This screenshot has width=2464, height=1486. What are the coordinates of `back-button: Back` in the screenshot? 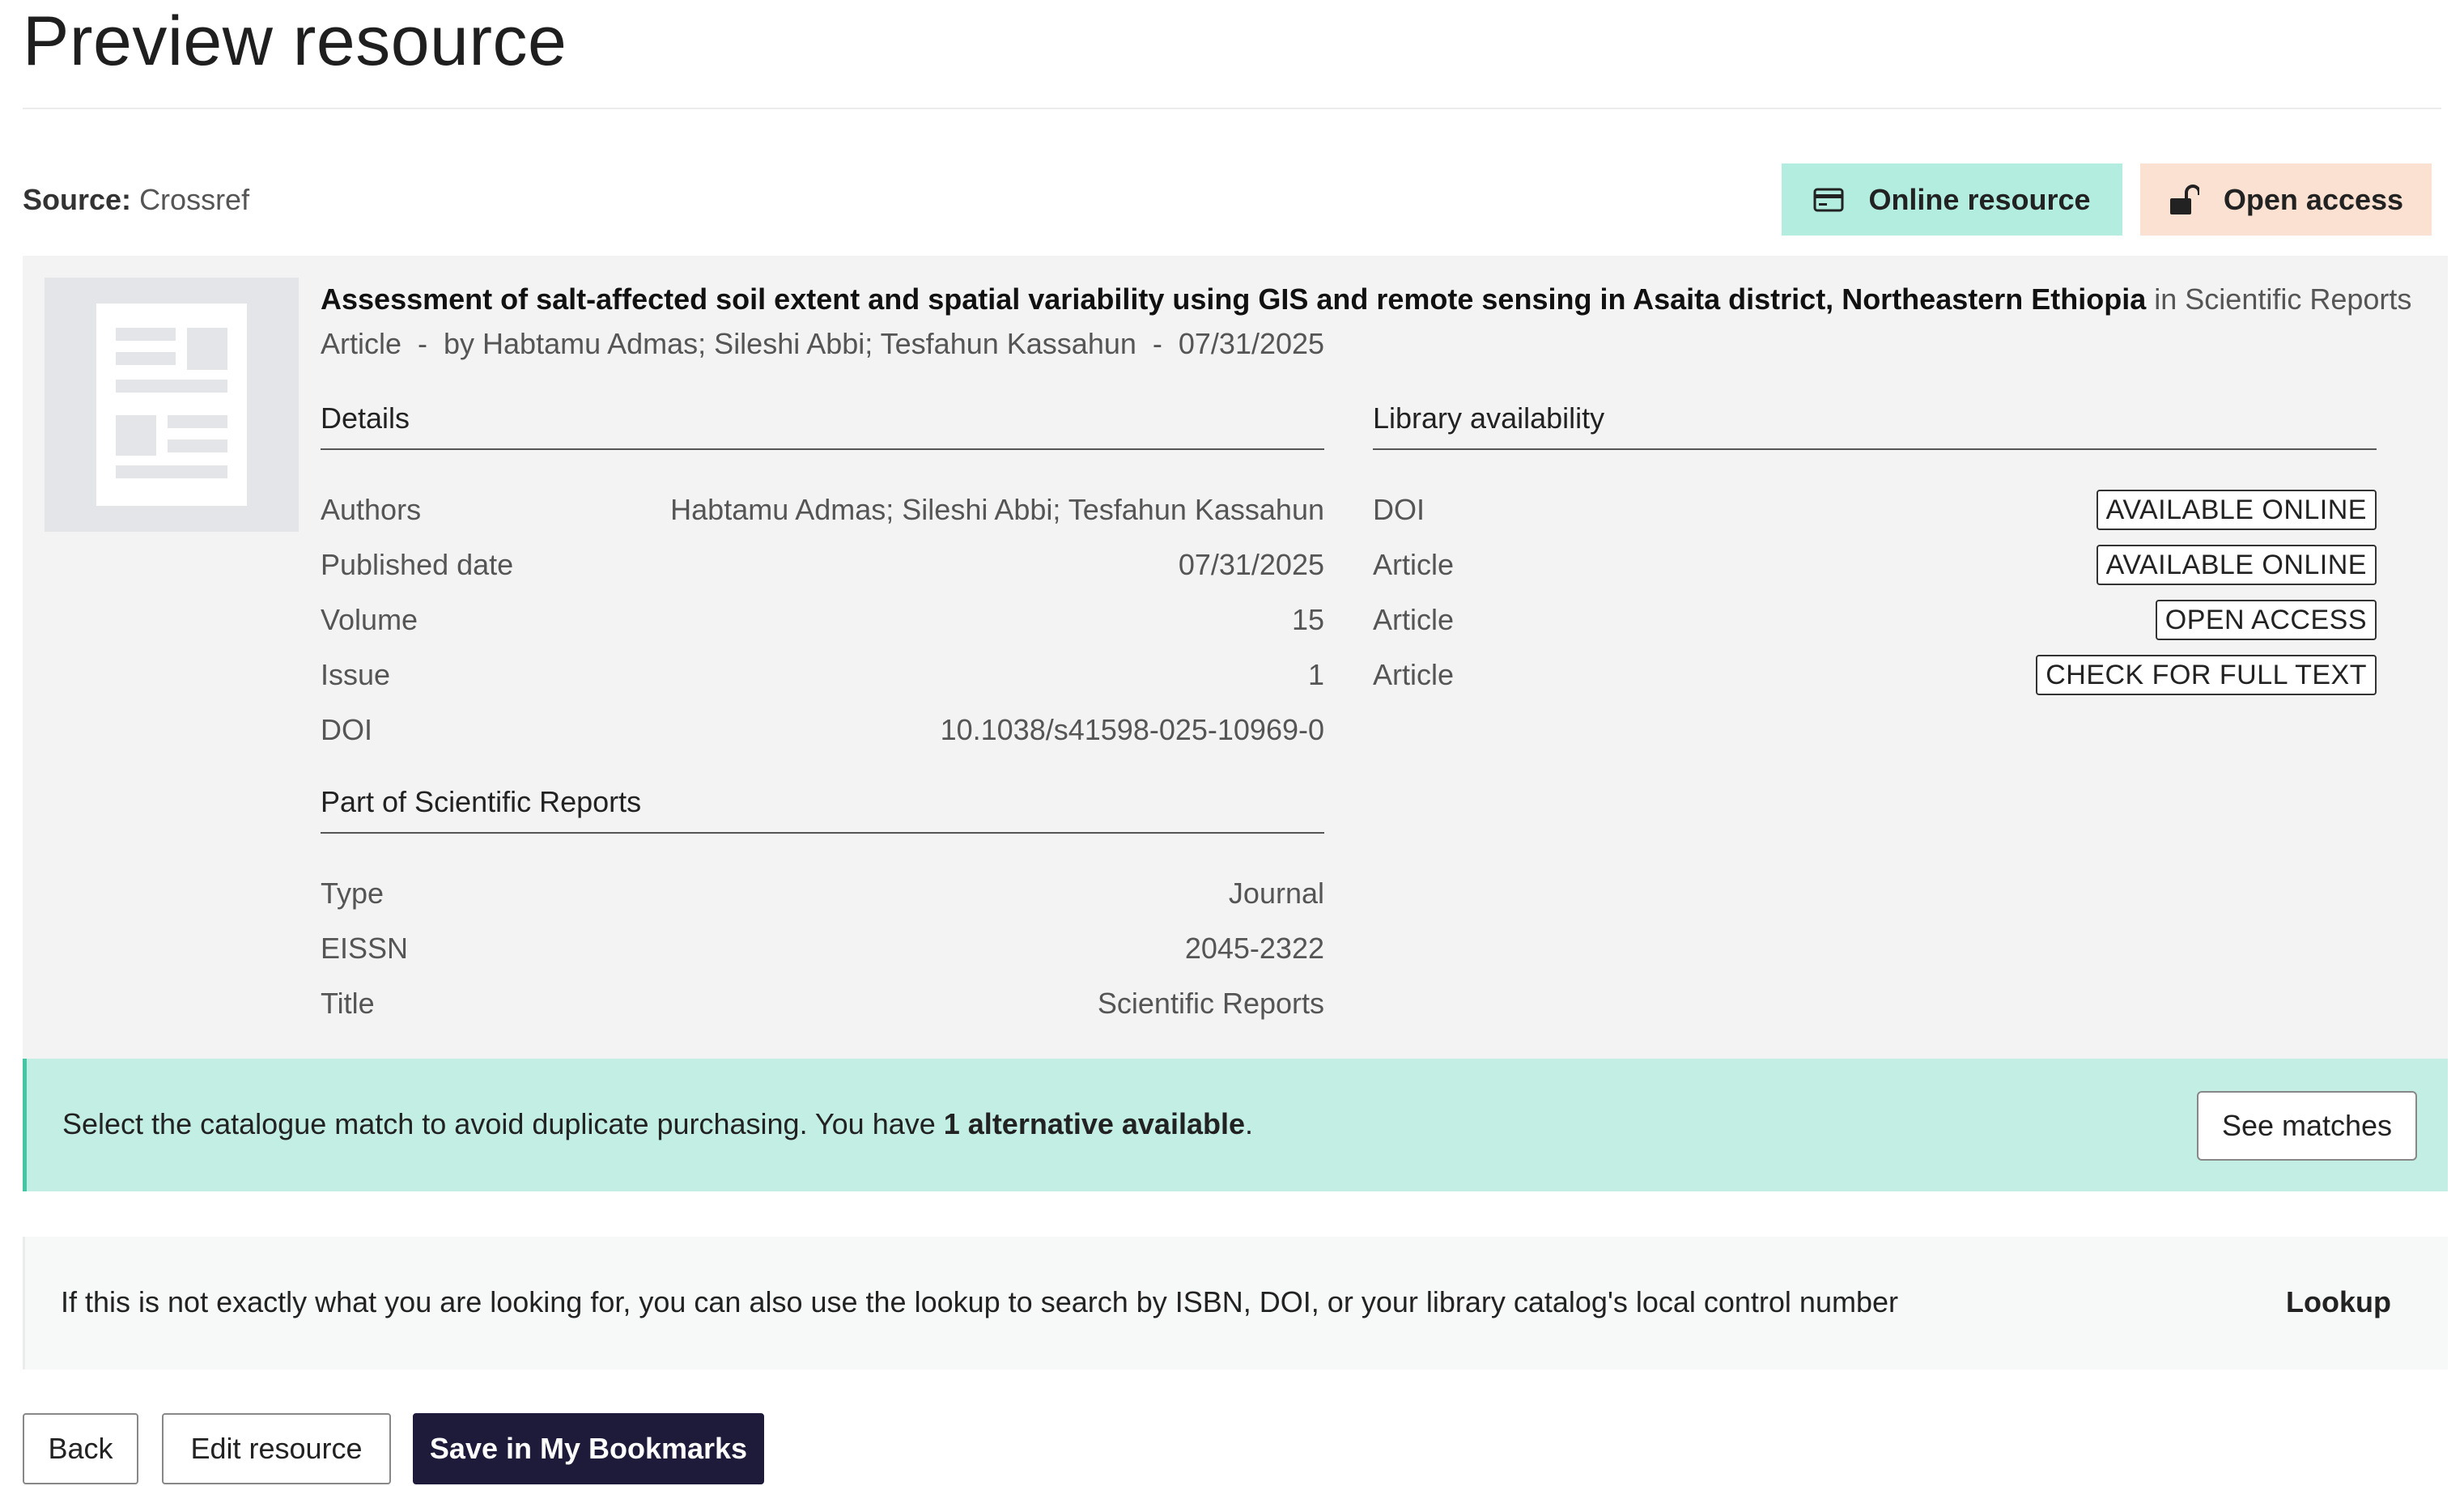 It's located at (80, 1449).